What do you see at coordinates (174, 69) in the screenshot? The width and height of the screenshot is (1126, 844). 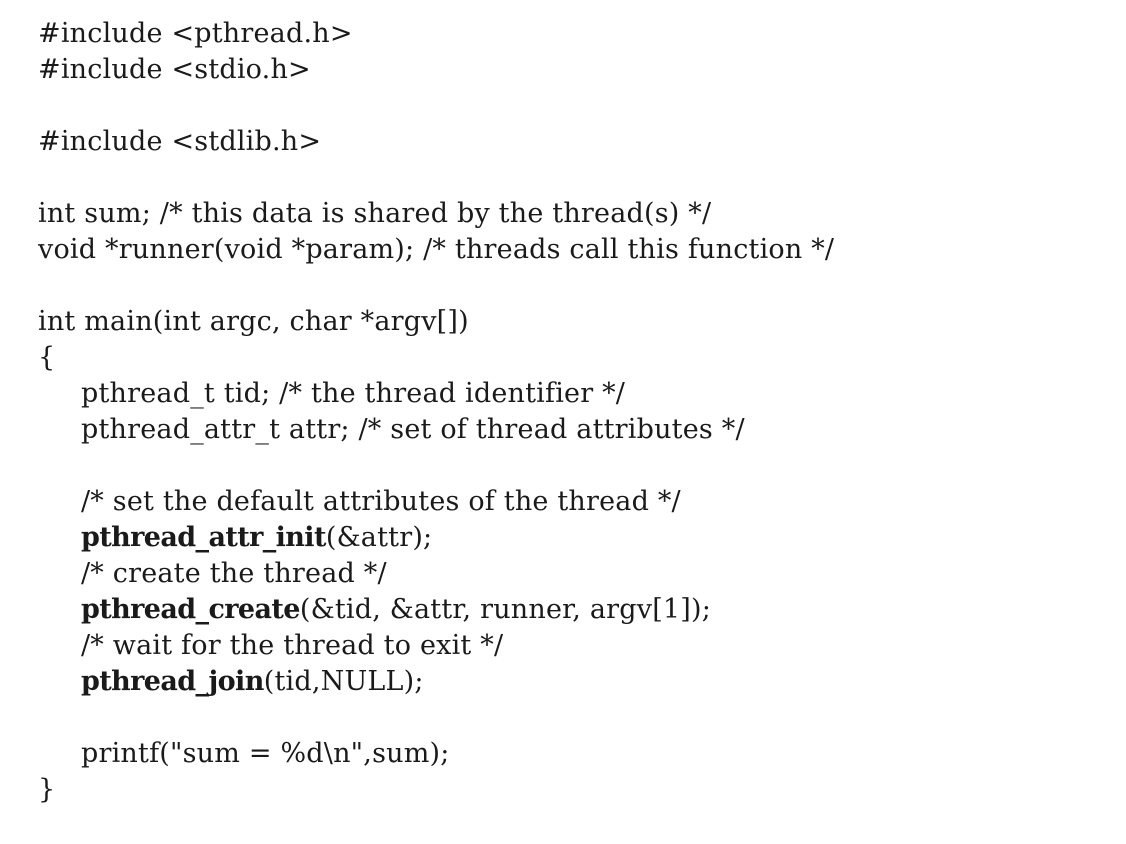 I see `include-stdio-line: #include <stdio.h>` at bounding box center [174, 69].